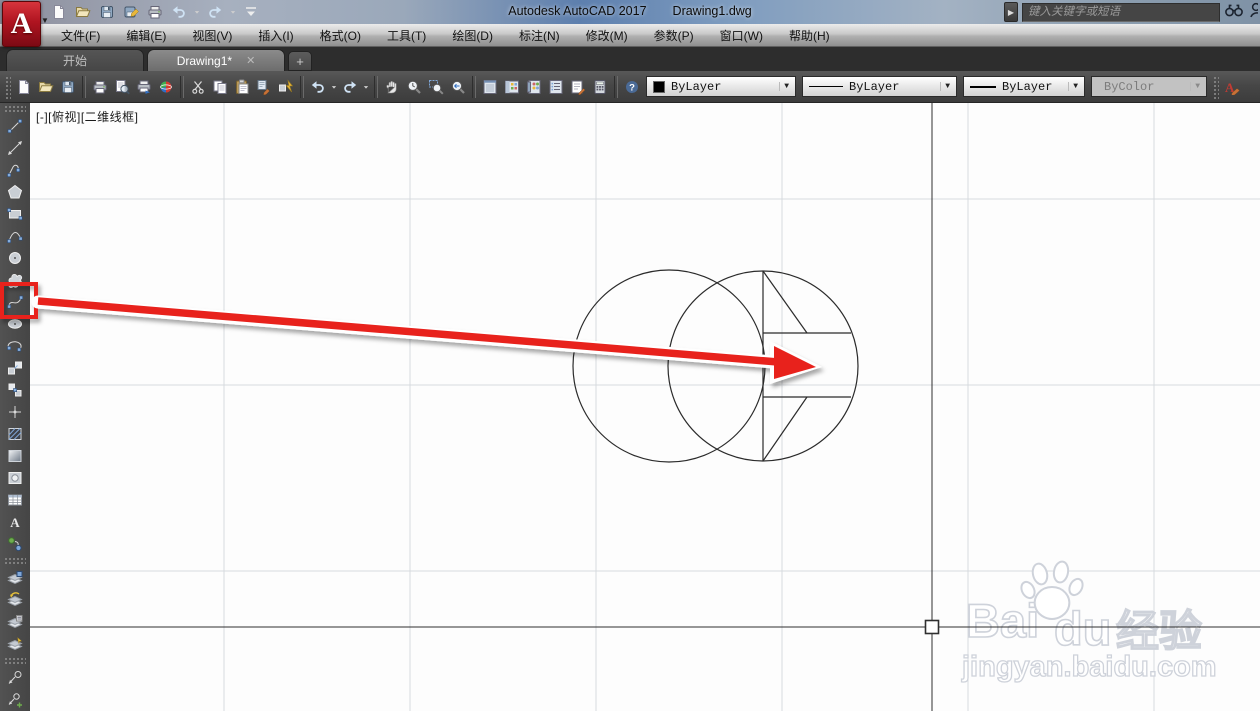 Image resolution: width=1260 pixels, height=711 pixels. I want to click on color-control: ByLayer ▼, so click(721, 86).